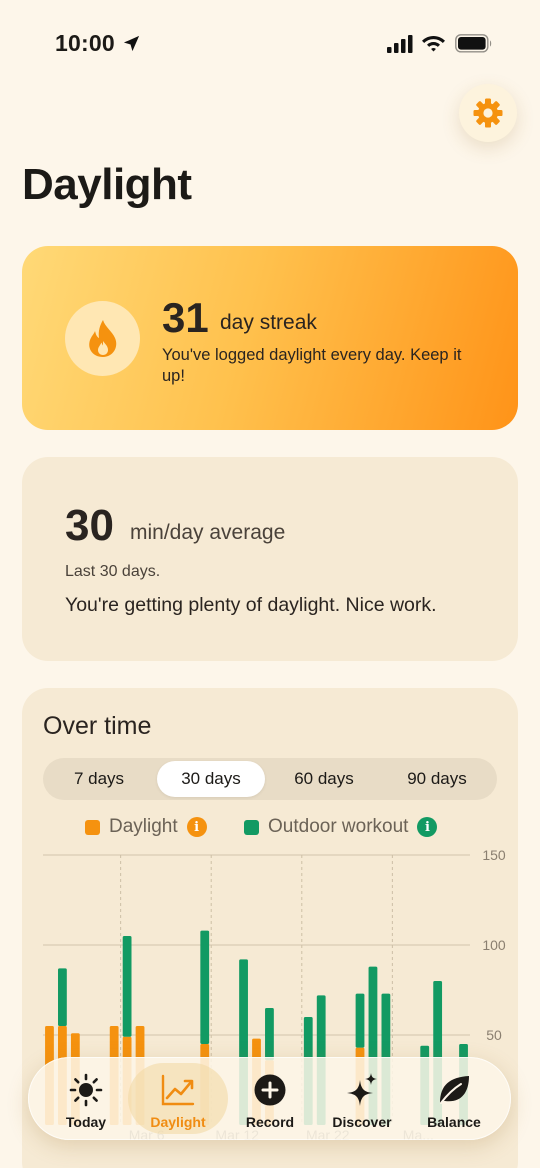  What do you see at coordinates (362, 1089) in the screenshot?
I see `sparkles-icon` at bounding box center [362, 1089].